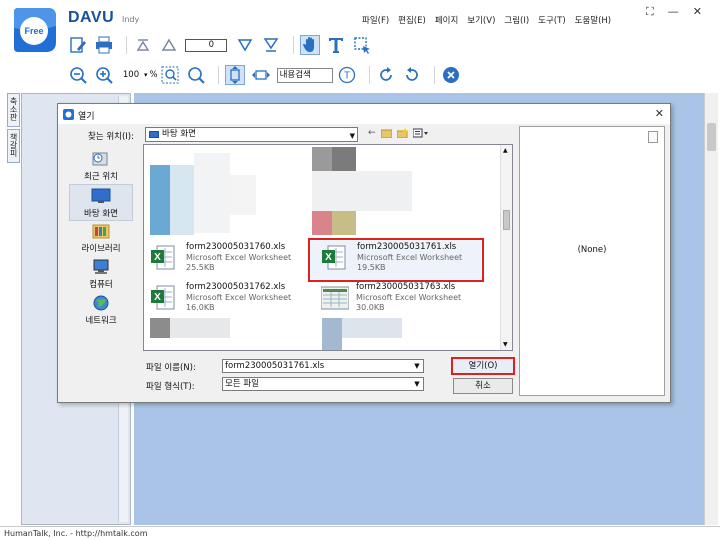 This screenshot has height=540, width=720. What do you see at coordinates (78, 75) in the screenshot?
I see `zoom-out-icon` at bounding box center [78, 75].